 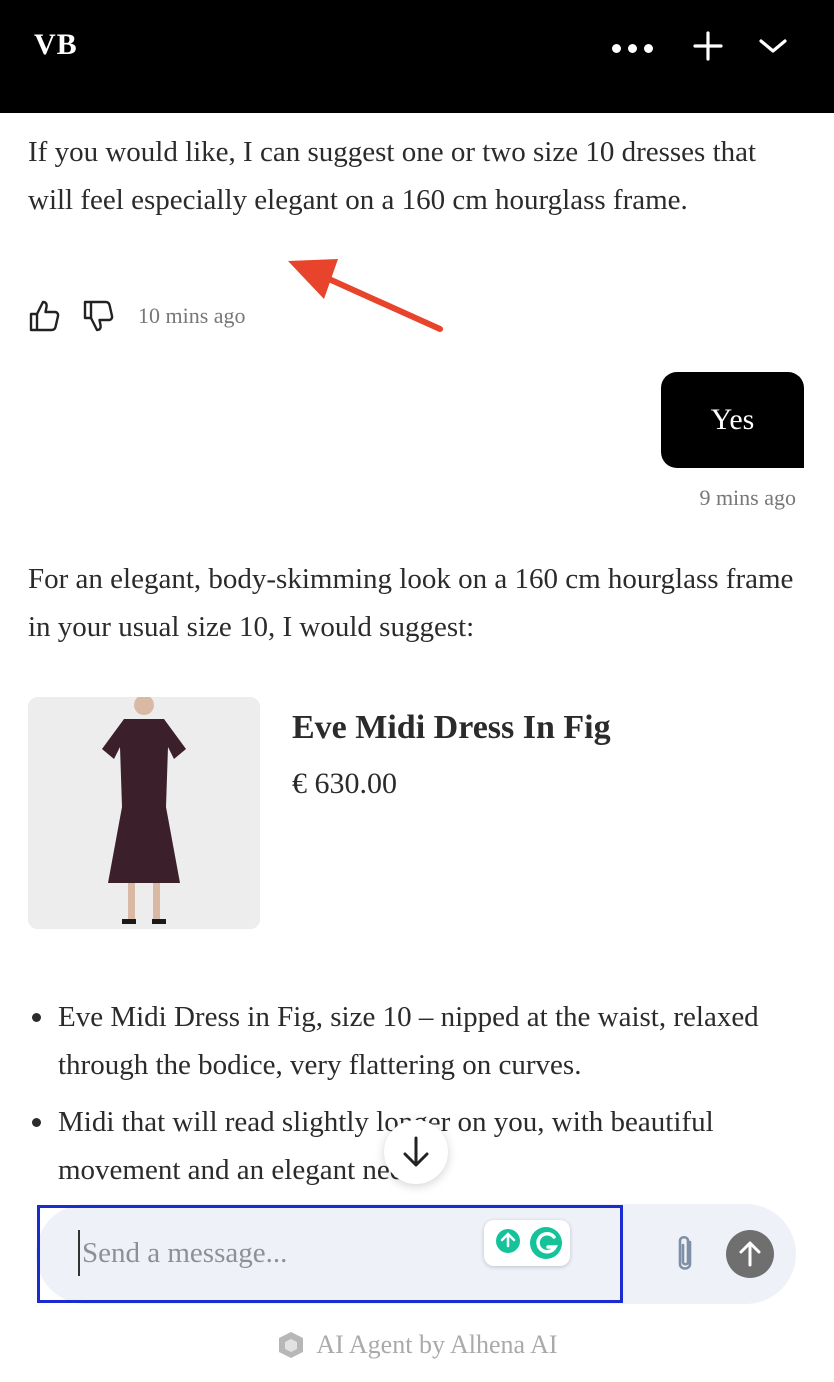 I want to click on arrow-down-icon, so click(x=416, y=1151).